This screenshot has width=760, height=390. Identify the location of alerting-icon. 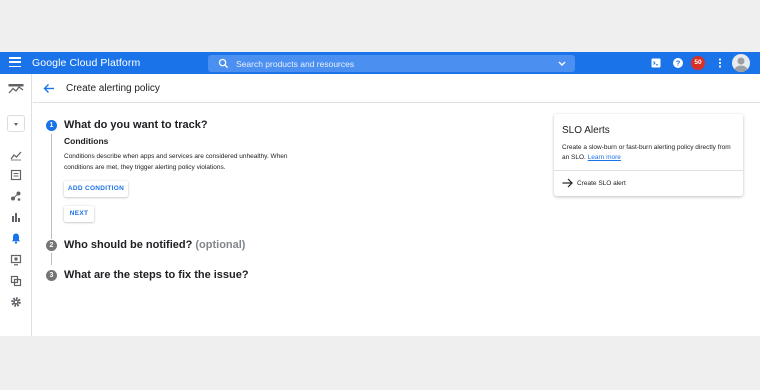
(16, 238).